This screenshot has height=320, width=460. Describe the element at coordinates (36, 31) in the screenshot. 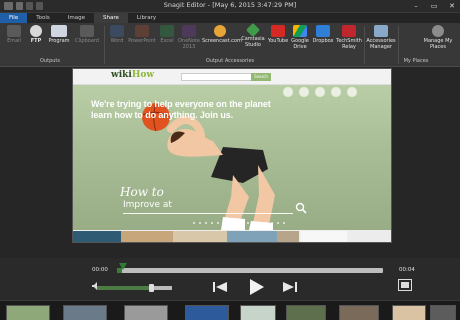

I see `ftp-icon` at that location.